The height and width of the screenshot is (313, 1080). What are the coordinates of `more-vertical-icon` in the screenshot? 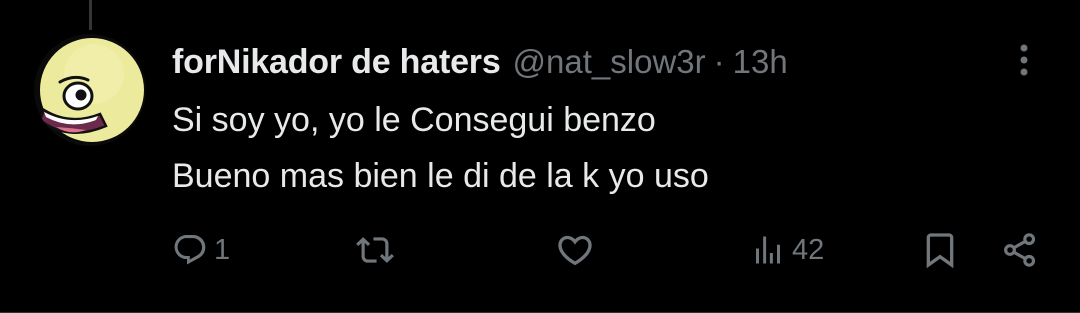 It's located at (1024, 60).